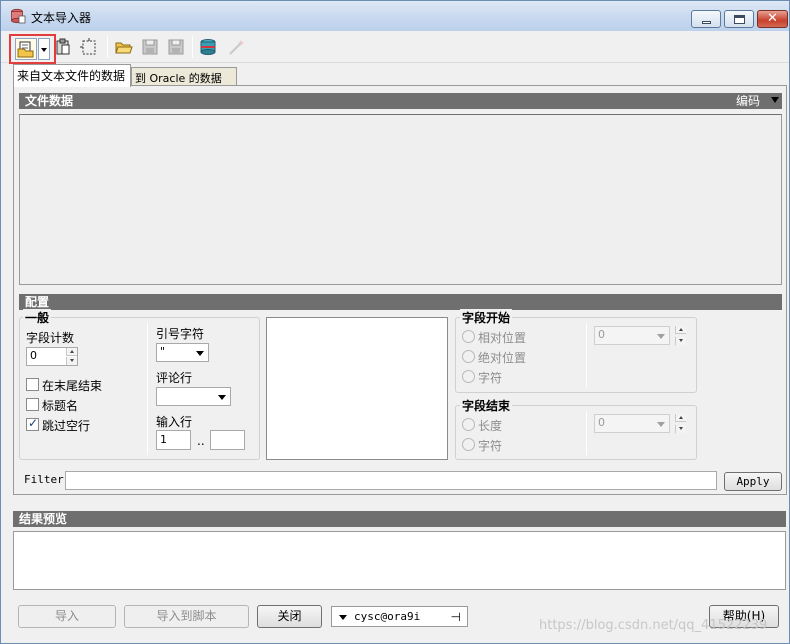 The image size is (790, 644). What do you see at coordinates (176, 47) in the screenshot?
I see `save-as-icon` at bounding box center [176, 47].